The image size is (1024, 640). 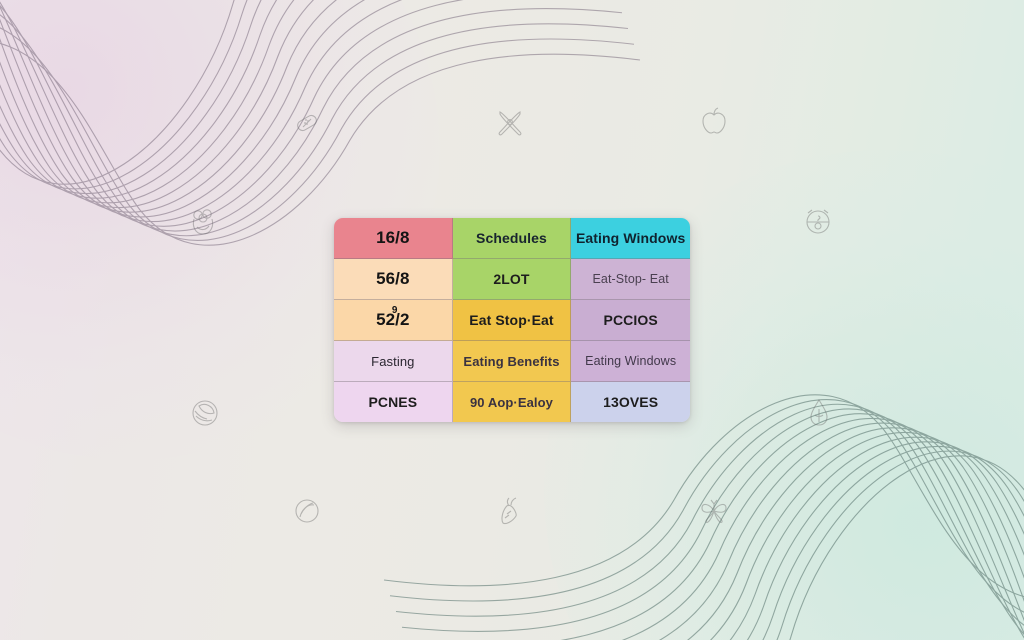 What do you see at coordinates (630, 320) in the screenshot?
I see `table-cell-r3-c3: PCCIOS` at bounding box center [630, 320].